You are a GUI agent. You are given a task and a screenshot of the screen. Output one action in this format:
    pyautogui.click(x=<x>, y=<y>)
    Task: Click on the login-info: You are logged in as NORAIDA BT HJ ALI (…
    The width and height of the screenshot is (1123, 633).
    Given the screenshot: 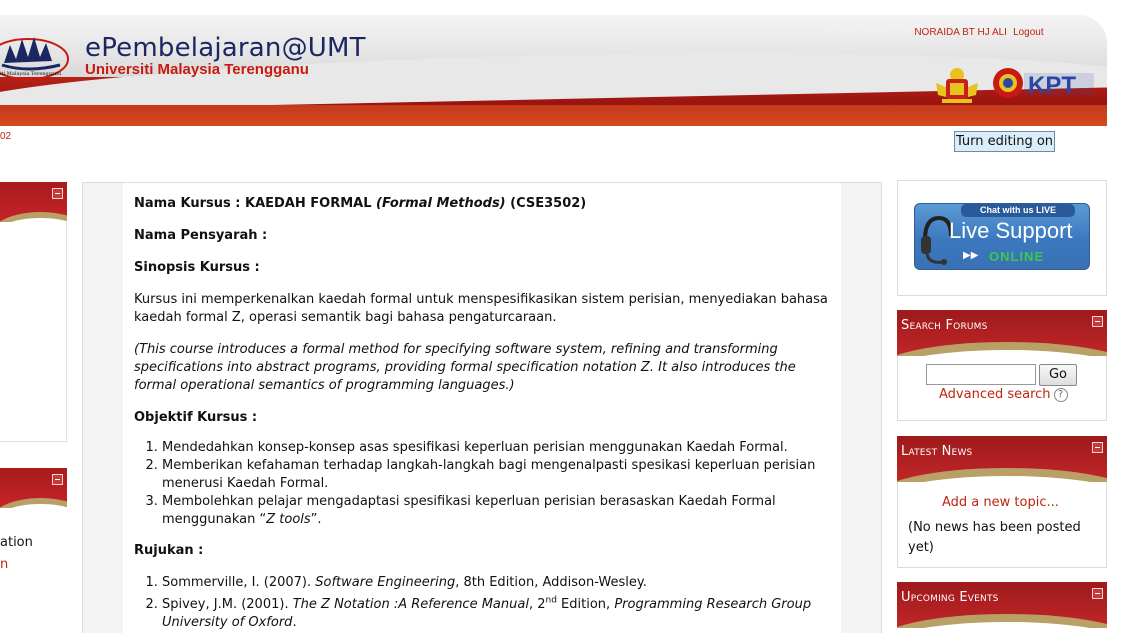 What is the action you would take?
    pyautogui.click(x=934, y=32)
    